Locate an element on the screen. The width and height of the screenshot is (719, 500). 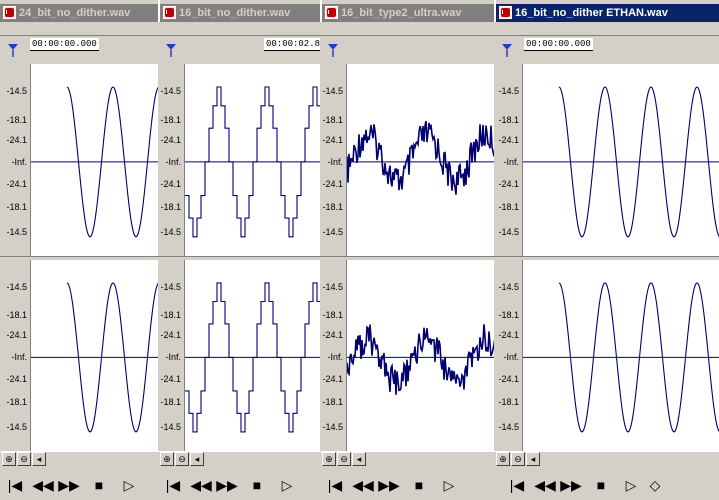
time-display: 00:00:02.890 is located at coordinates (292, 44).